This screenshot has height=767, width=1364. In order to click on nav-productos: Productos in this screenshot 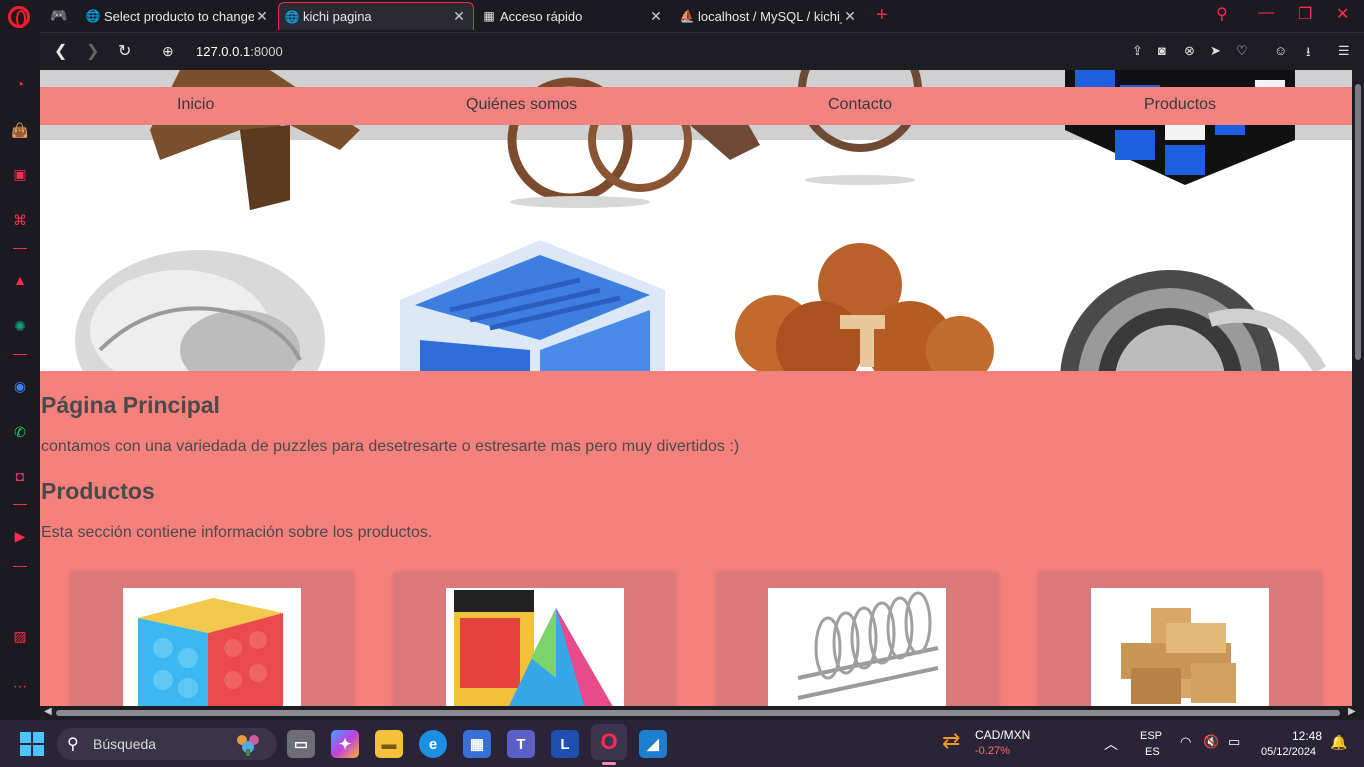, I will do `click(1180, 105)`.